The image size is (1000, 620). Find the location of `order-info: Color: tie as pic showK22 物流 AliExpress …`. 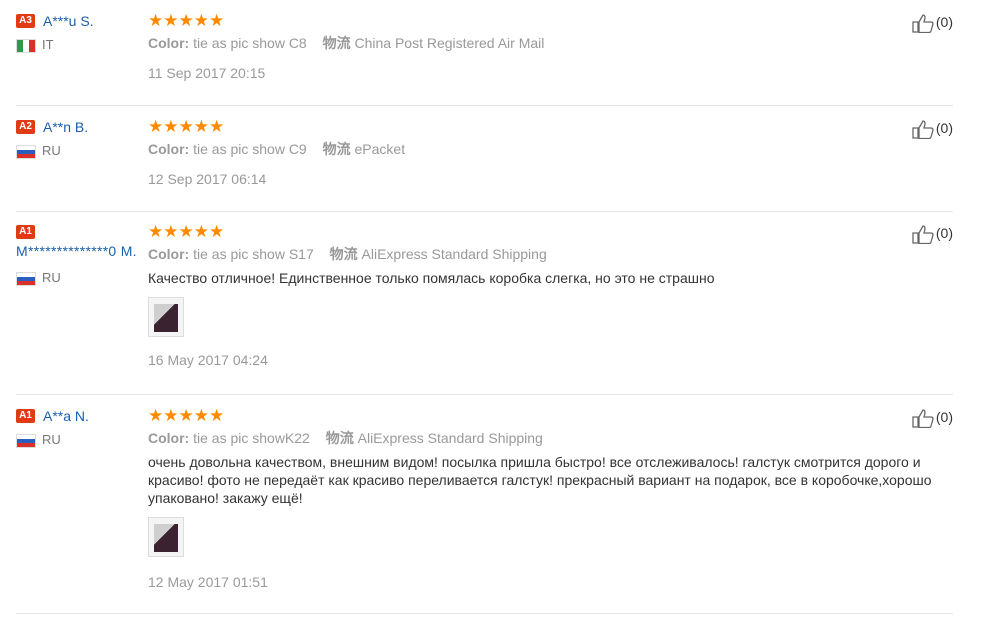

order-info: Color: tie as pic showK22 物流 AliExpress … is located at coordinates (548, 438).